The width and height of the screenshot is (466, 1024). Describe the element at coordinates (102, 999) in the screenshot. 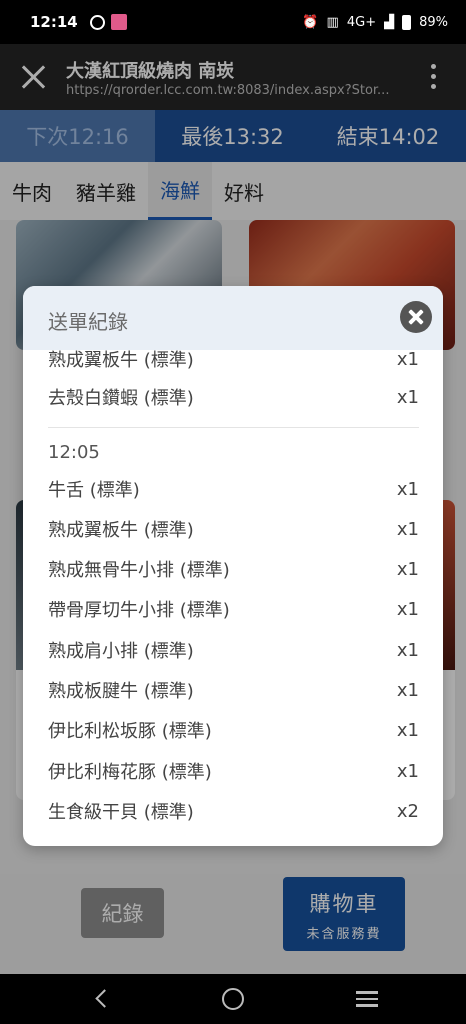

I see `back-icon` at that location.